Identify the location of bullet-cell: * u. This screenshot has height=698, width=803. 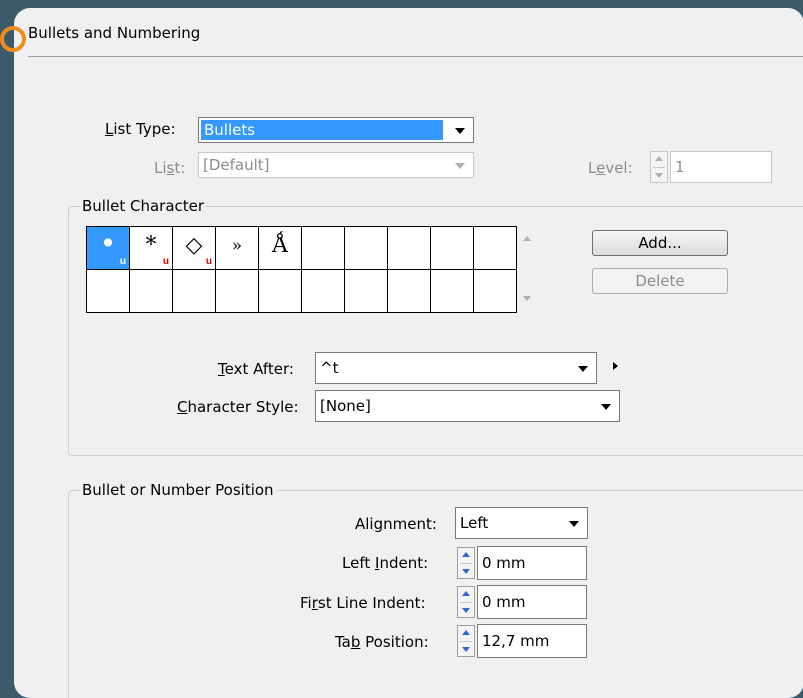
(151, 248).